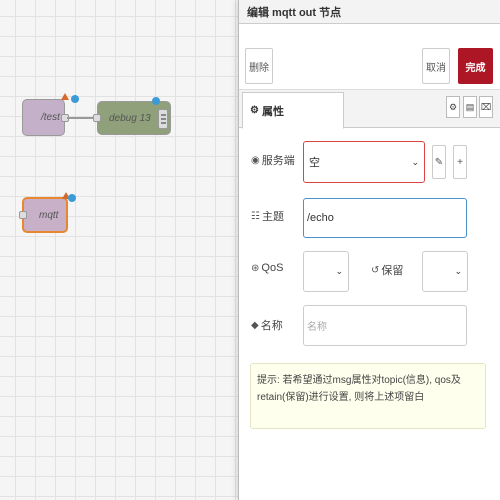 This screenshot has width=500, height=500. What do you see at coordinates (486, 107) in the screenshot?
I see `tab-appearance-icon: ⌧` at bounding box center [486, 107].